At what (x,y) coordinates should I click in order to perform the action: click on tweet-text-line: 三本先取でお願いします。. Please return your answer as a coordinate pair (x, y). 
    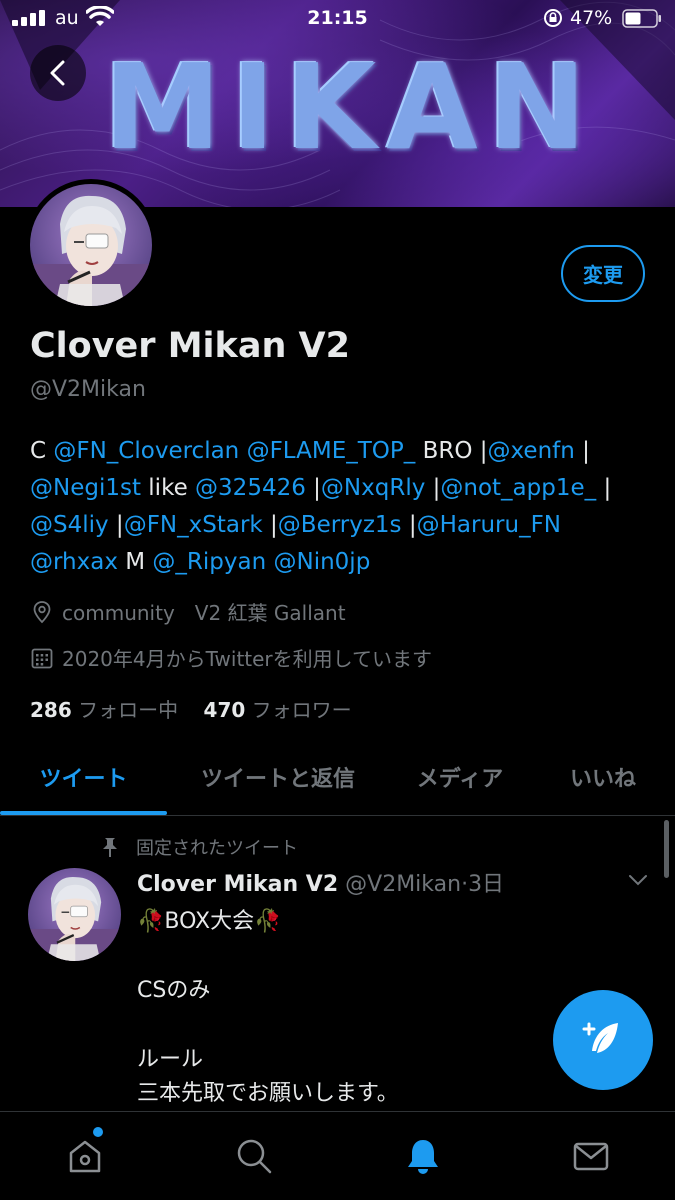
    Looking at the image, I should click on (268, 1093).